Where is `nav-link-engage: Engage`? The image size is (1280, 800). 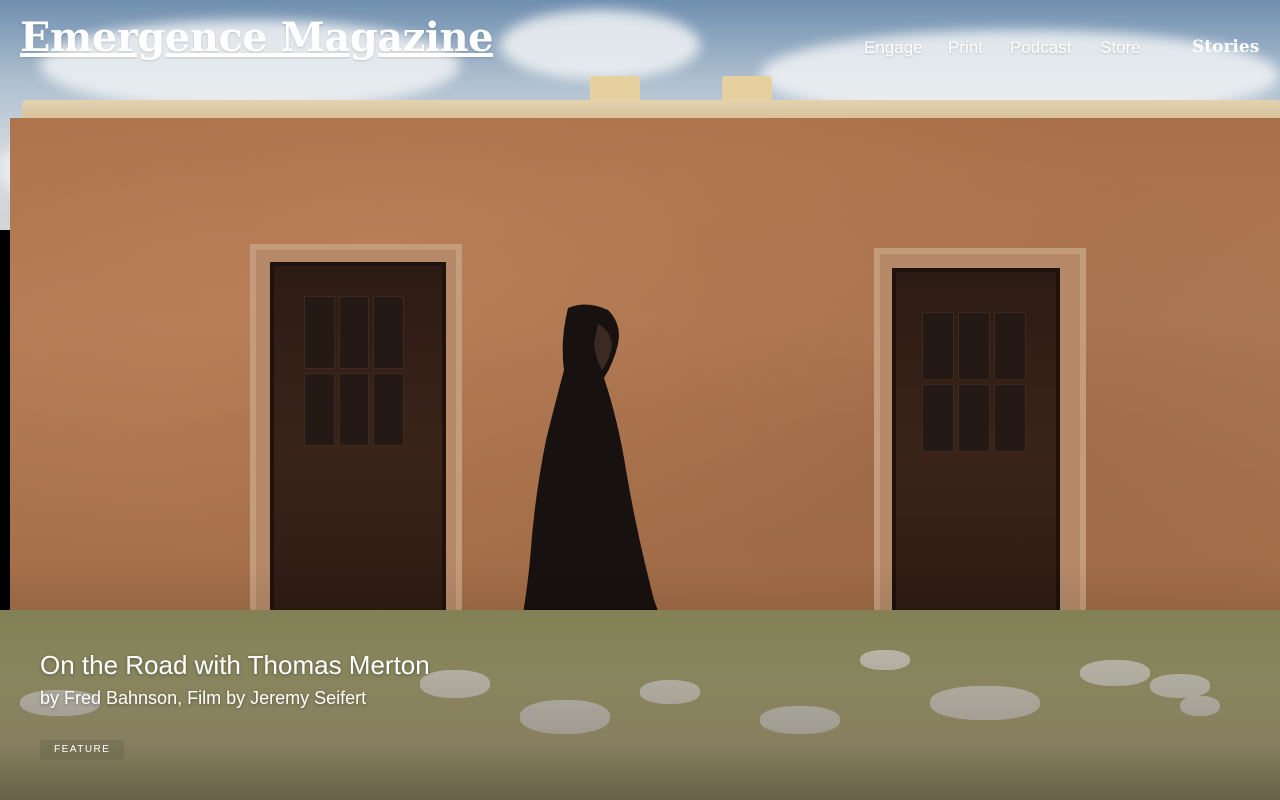
nav-link-engage: Engage is located at coordinates (893, 48).